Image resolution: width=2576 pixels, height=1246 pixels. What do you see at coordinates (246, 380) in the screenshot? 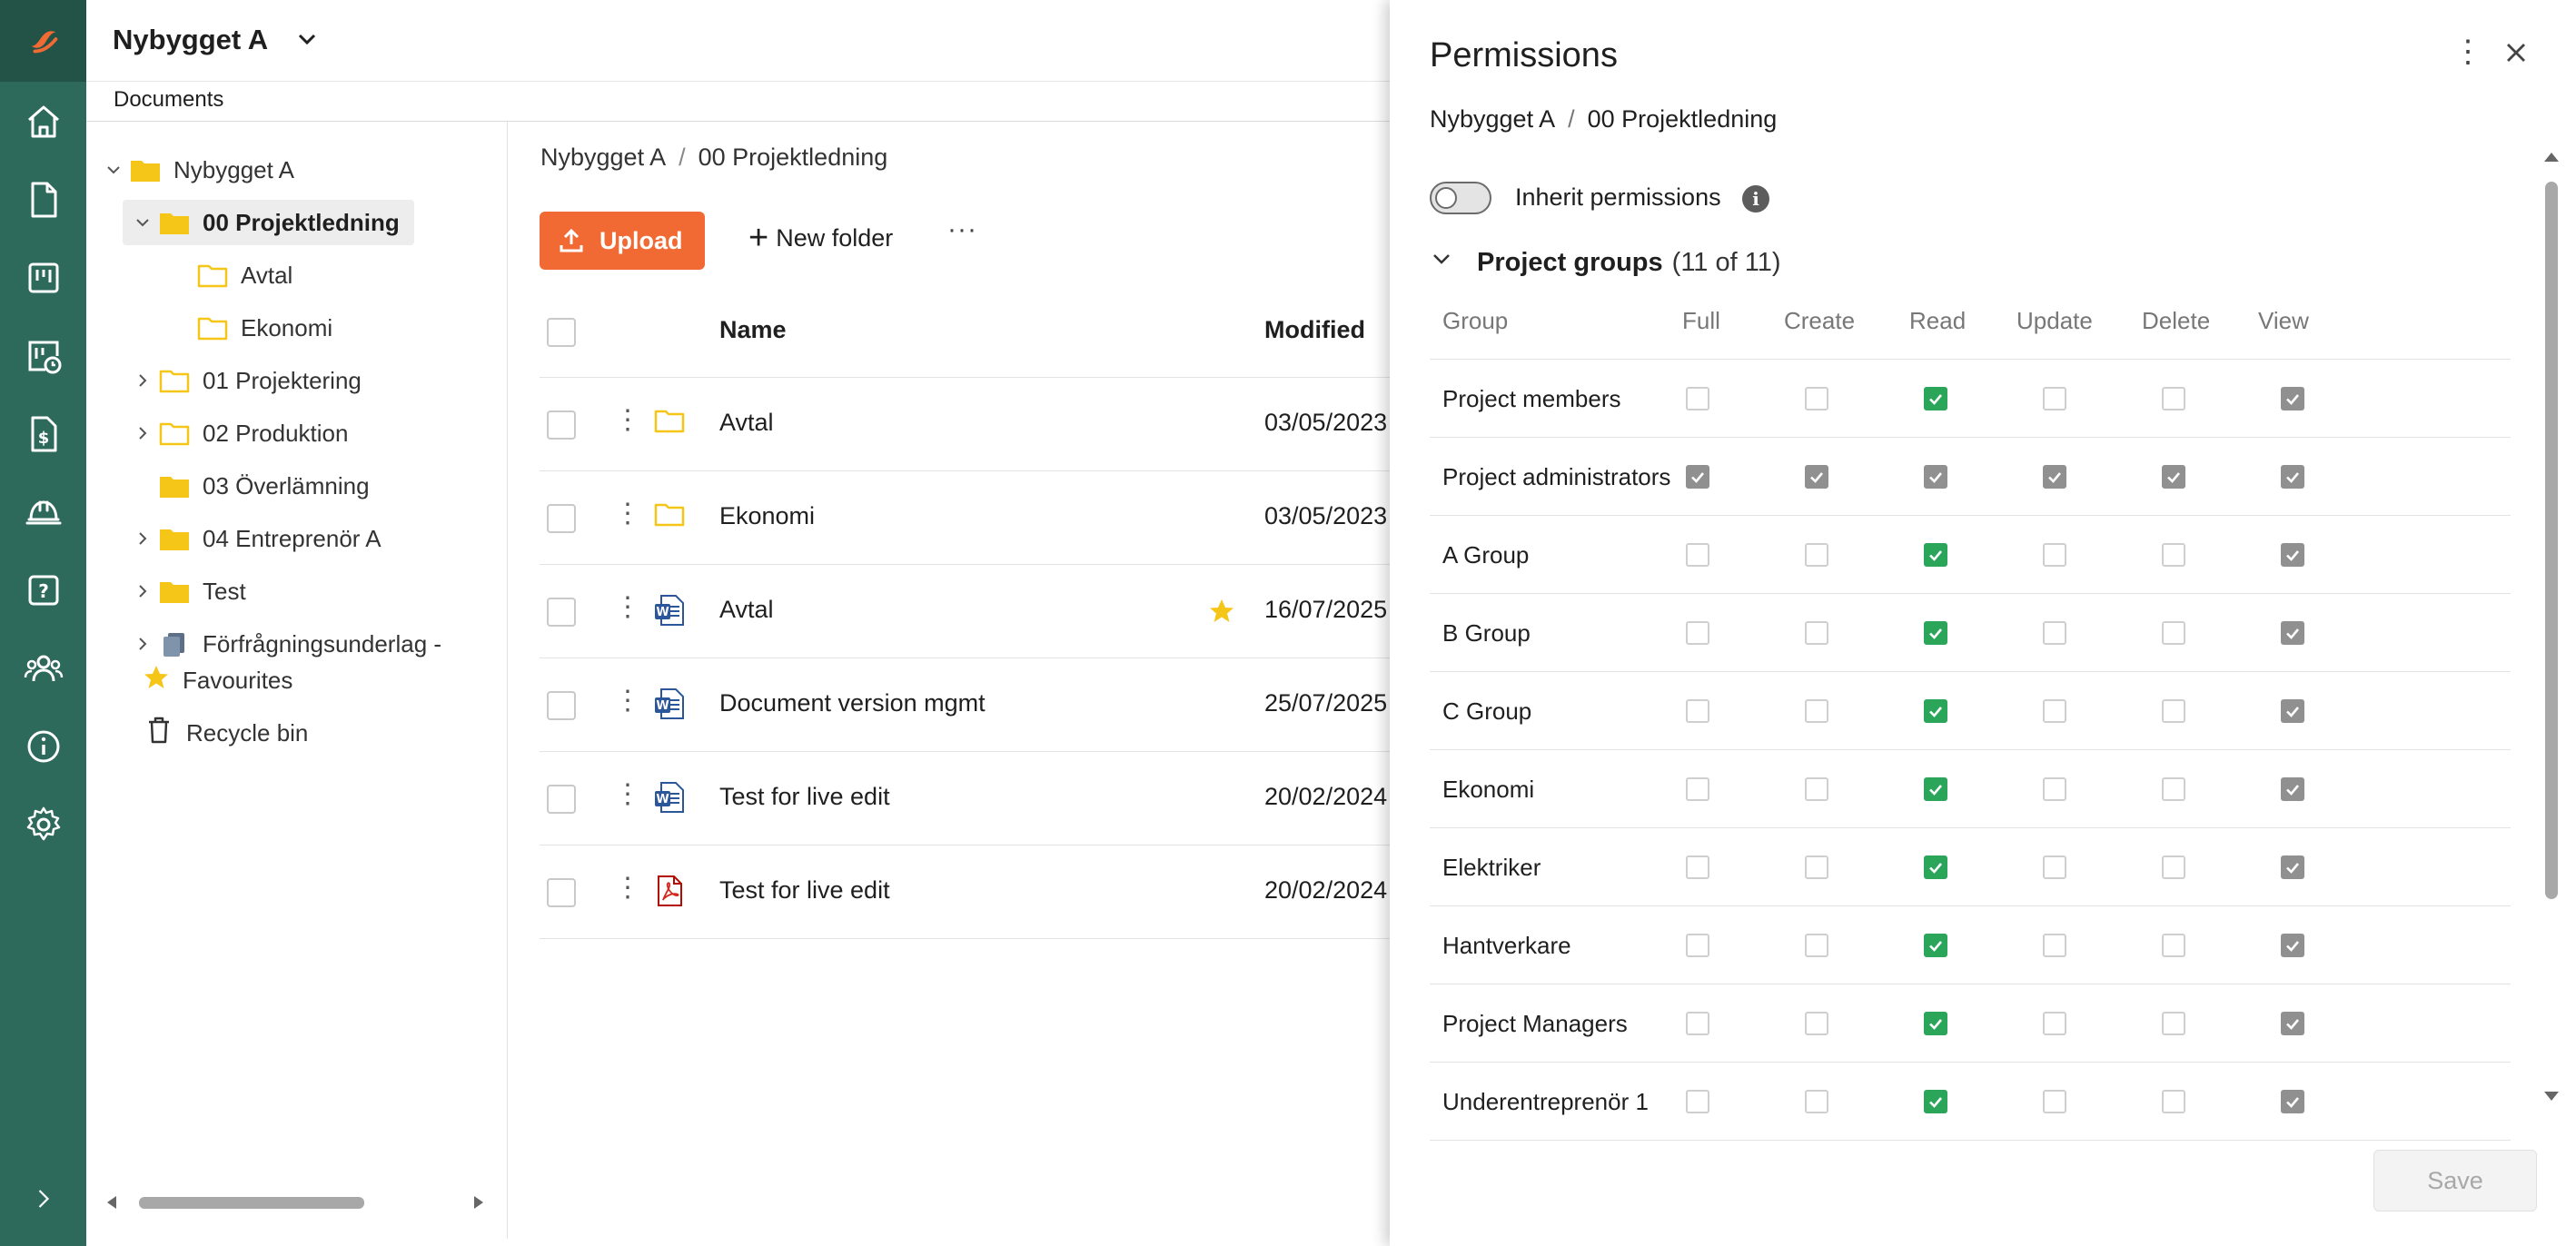
I see `tree-item: 01 Projektering` at bounding box center [246, 380].